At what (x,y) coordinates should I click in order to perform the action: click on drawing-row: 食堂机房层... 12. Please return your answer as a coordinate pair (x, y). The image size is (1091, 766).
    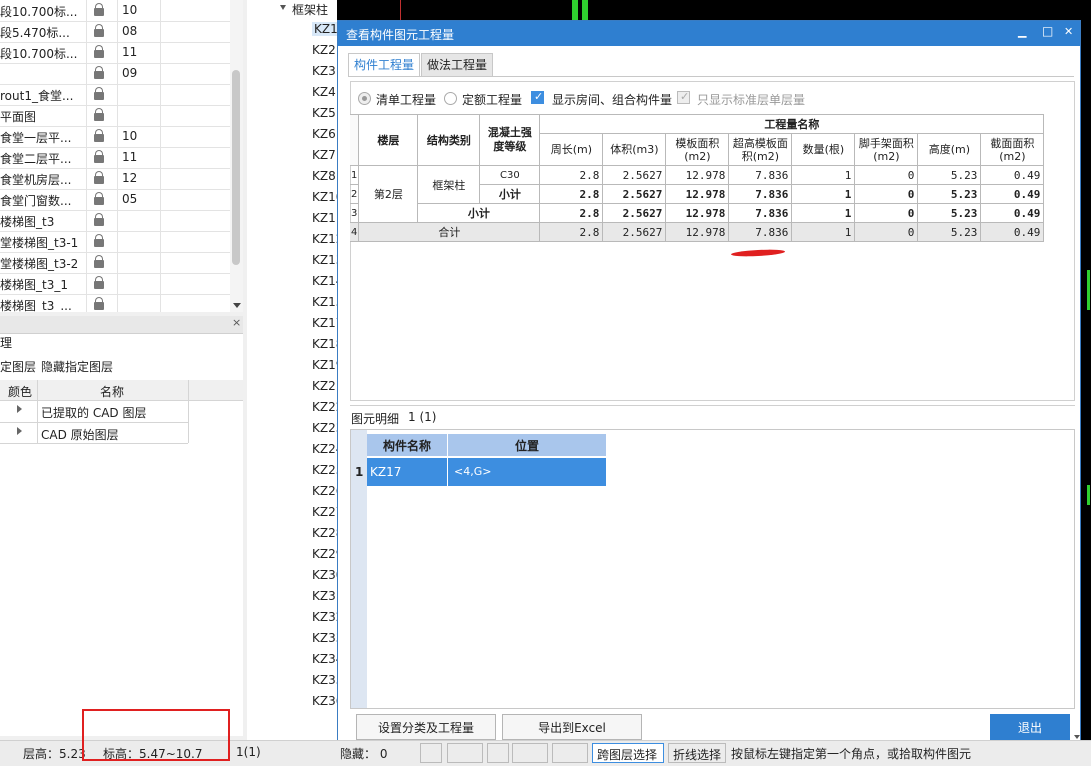
    Looking at the image, I should click on (116, 179).